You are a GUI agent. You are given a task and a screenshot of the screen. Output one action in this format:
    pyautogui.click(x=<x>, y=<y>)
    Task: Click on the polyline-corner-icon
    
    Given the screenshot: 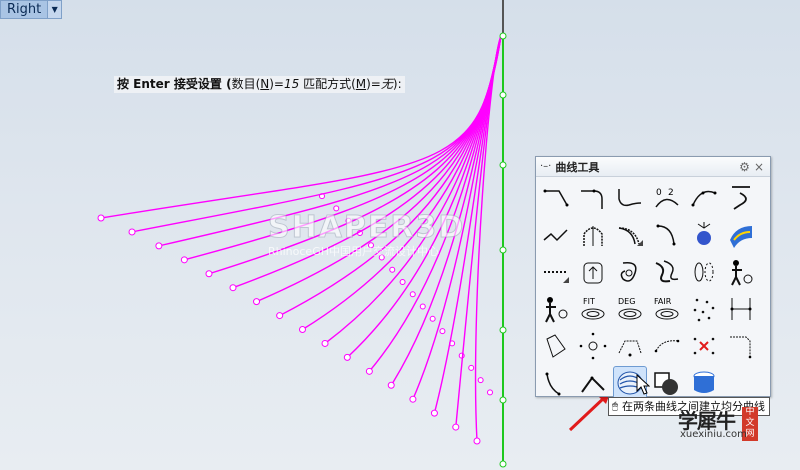 What is the action you would take?
    pyautogui.click(x=556, y=346)
    